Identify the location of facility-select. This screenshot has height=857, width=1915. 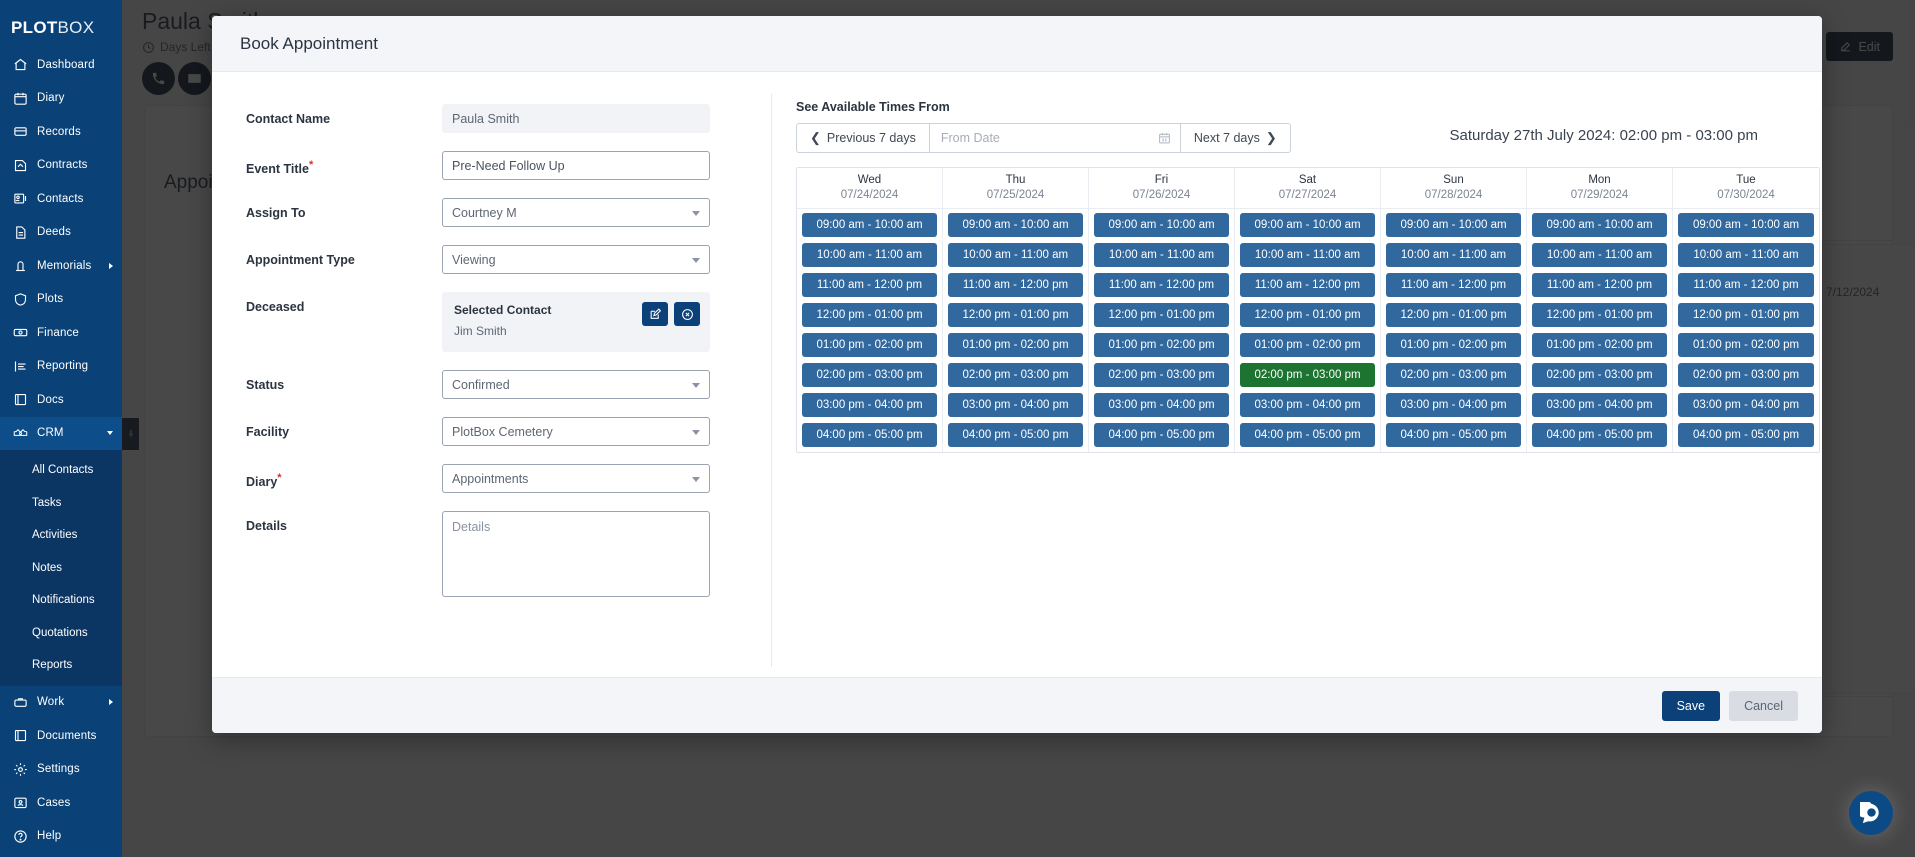
(576, 431).